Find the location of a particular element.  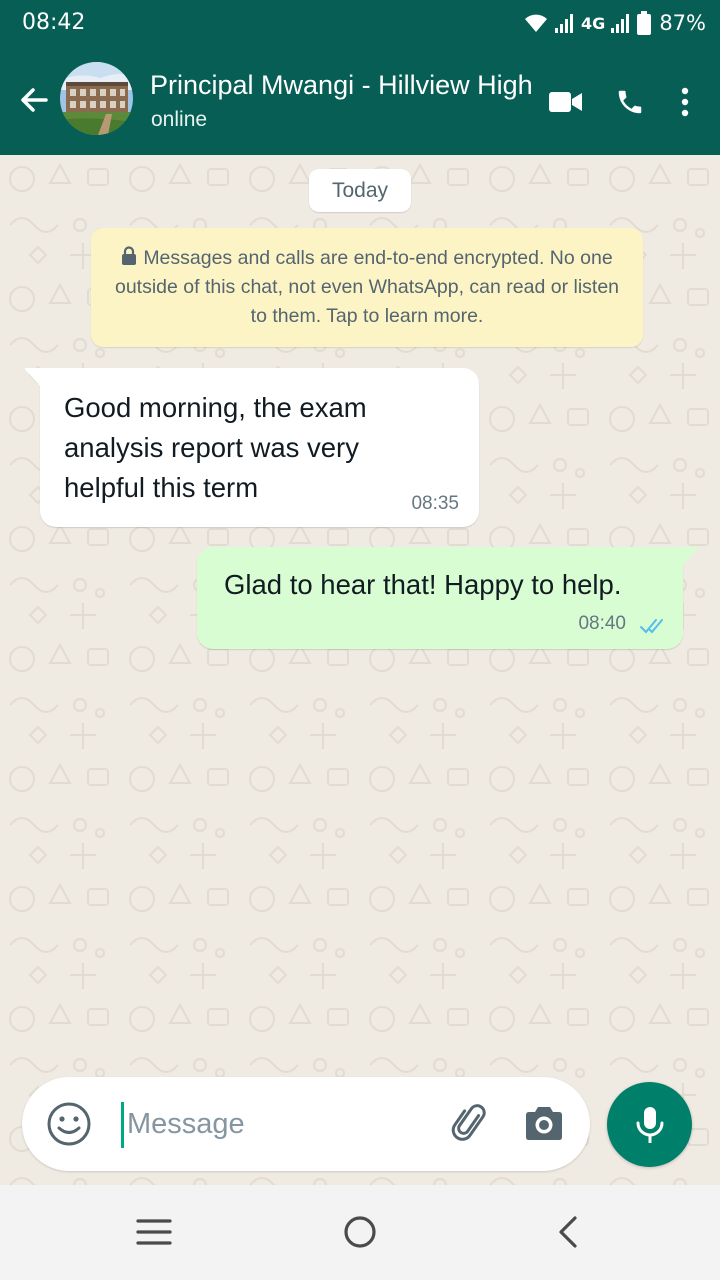

contact-avatar is located at coordinates (96, 98).